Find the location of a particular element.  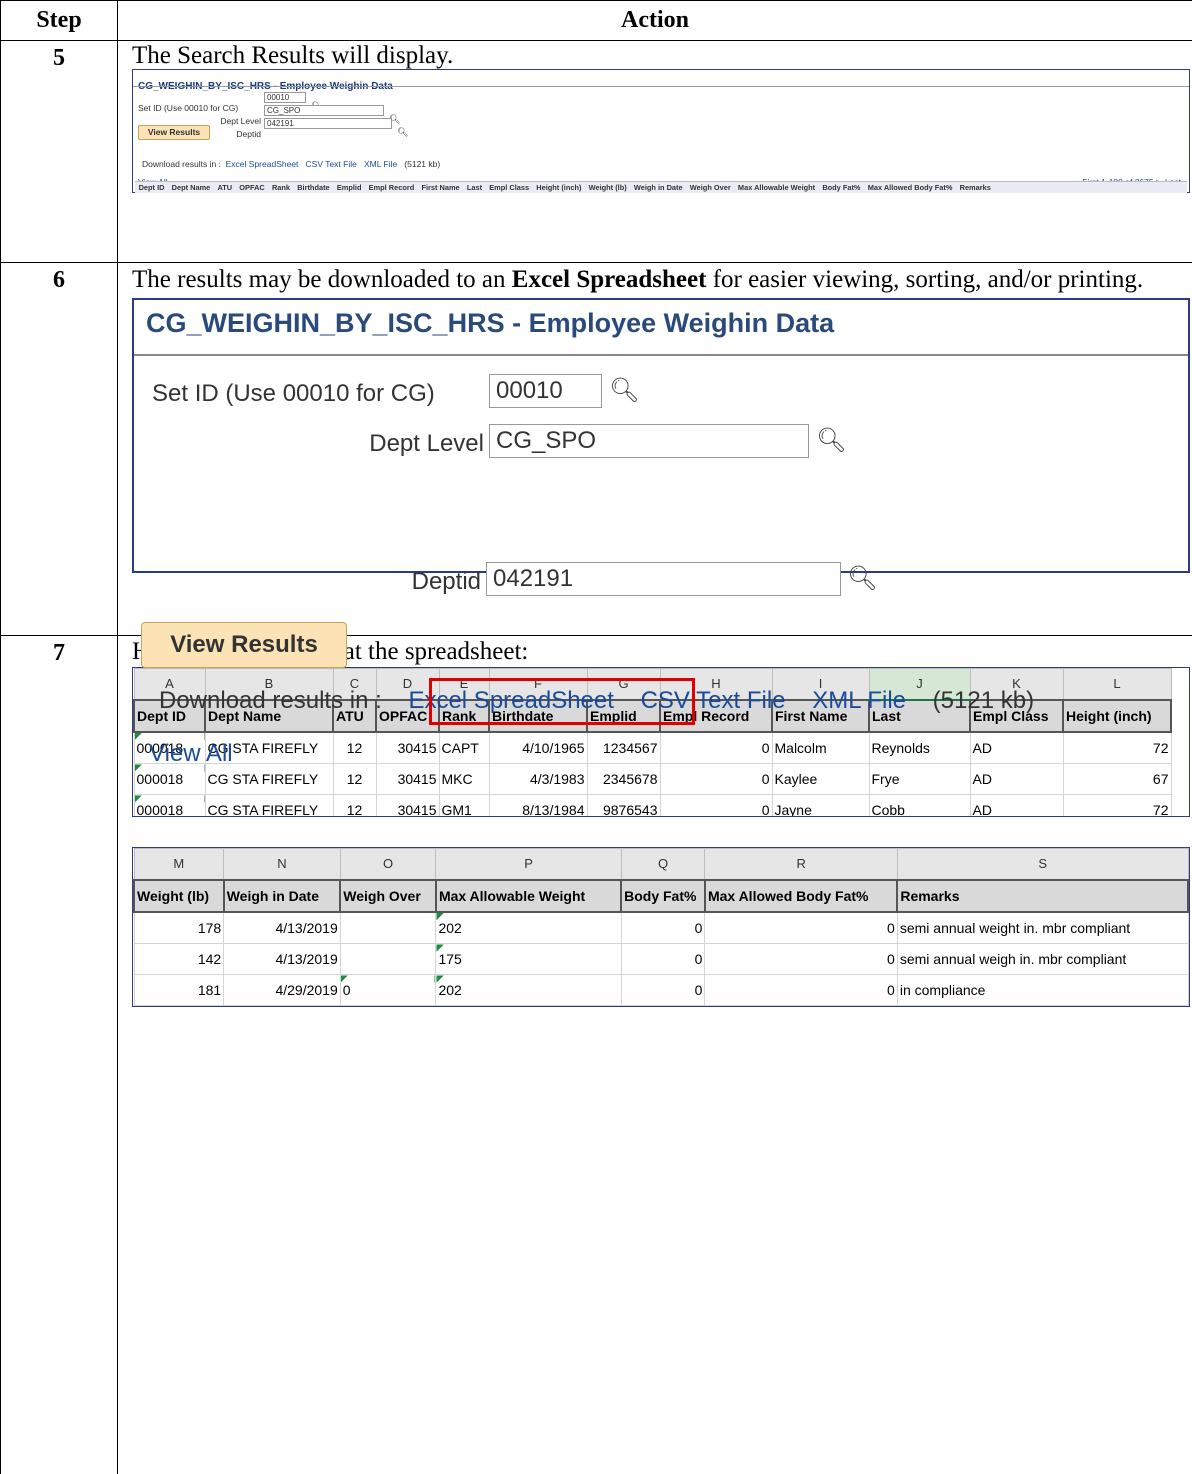

table-cell: Reynolds is located at coordinates (919, 747).